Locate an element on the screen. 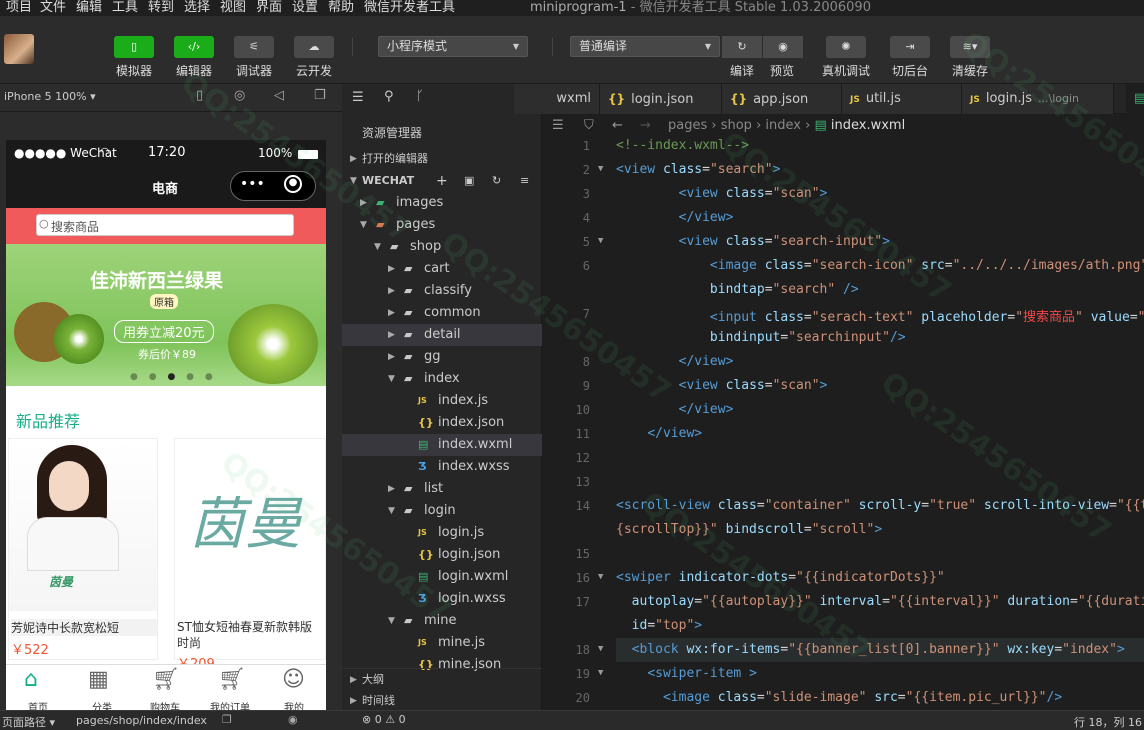  mode-select: 小程序模式 ▼ is located at coordinates (453, 46).